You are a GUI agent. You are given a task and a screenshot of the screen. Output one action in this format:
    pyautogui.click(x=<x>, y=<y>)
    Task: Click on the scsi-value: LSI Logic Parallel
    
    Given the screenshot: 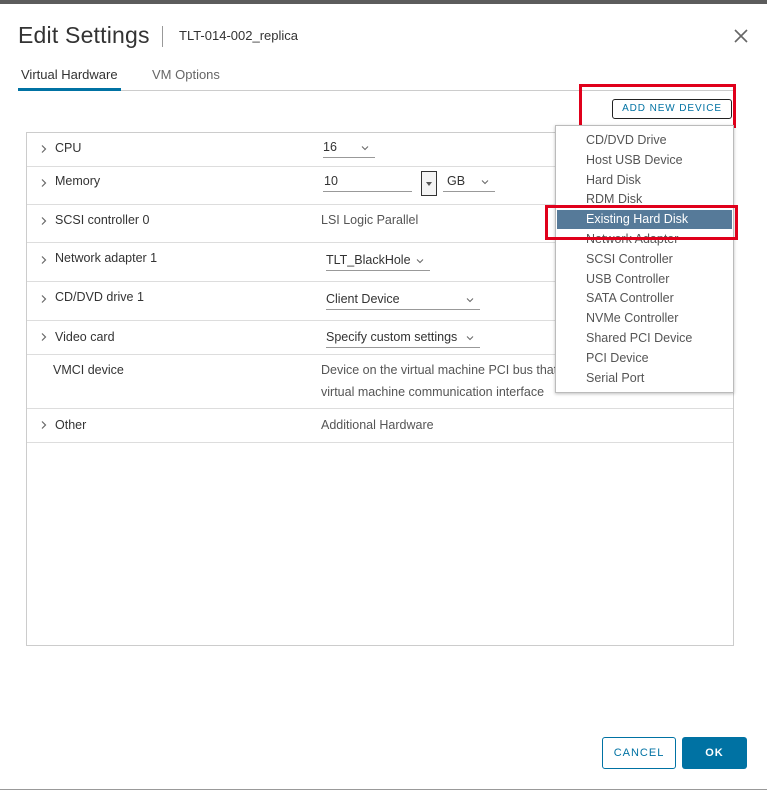 What is the action you would take?
    pyautogui.click(x=370, y=220)
    